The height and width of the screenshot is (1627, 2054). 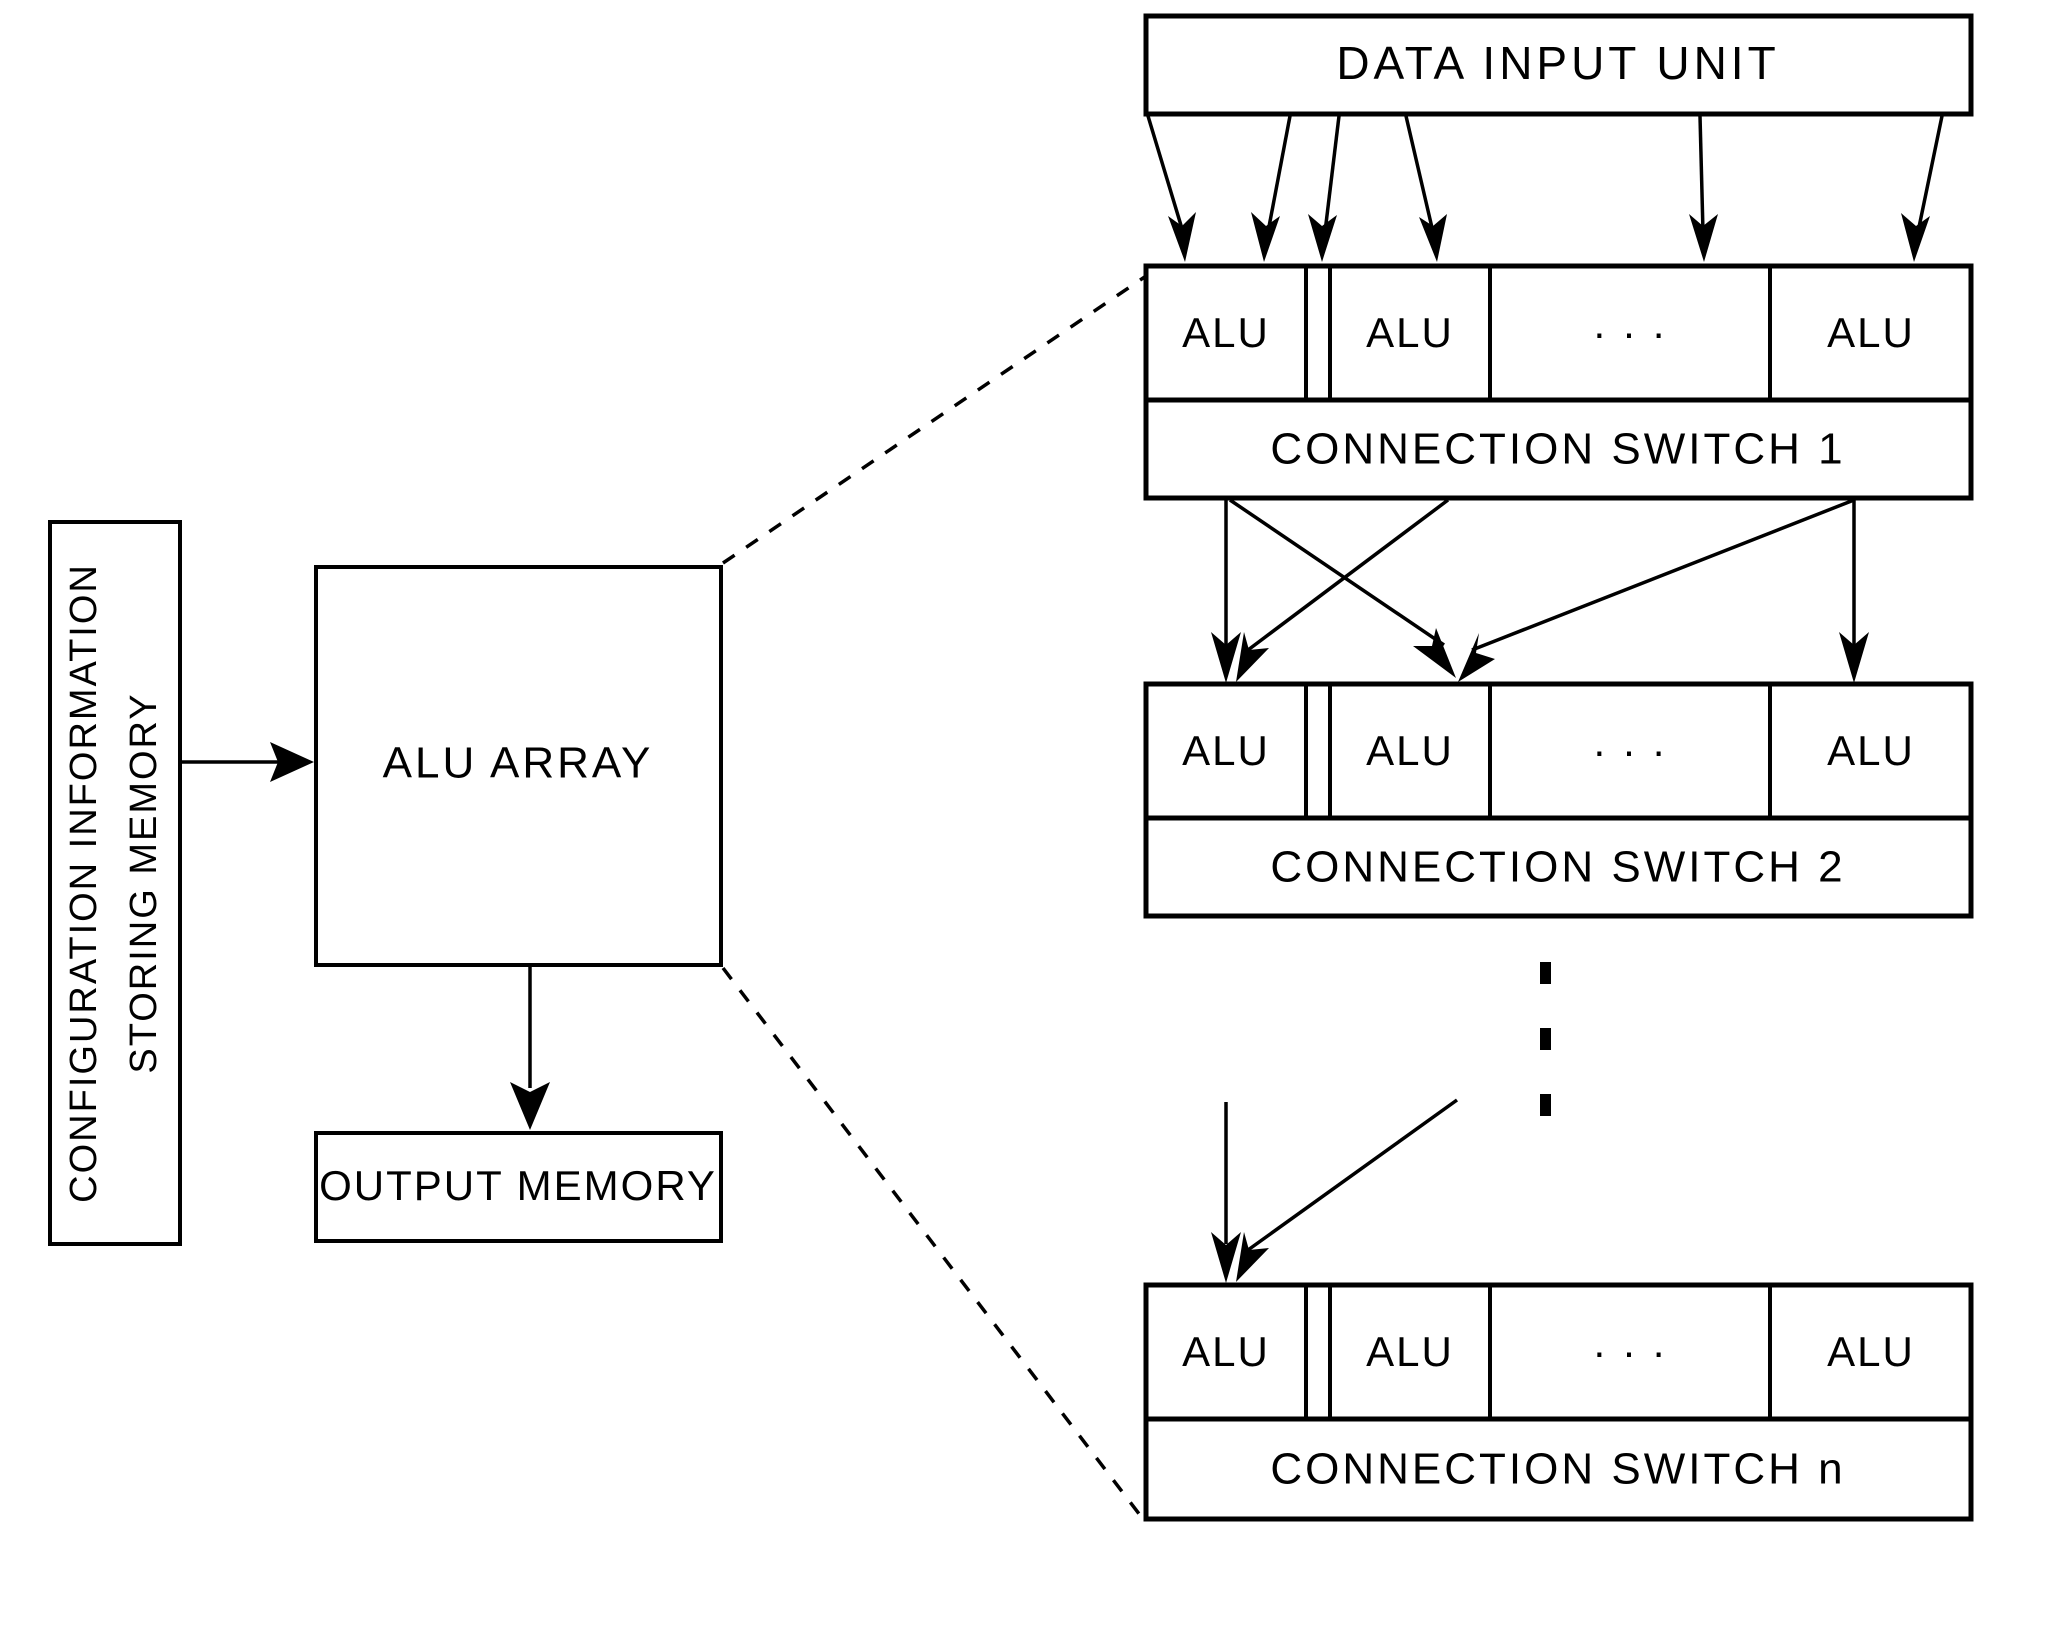 I want to click on connection-switch-1-label: CONNECTION SWITCH 1, so click(x=1557, y=449).